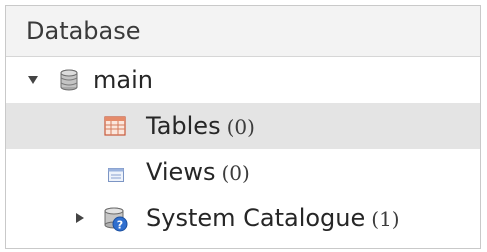 Image resolution: width=487 pixels, height=252 pixels. What do you see at coordinates (115, 219) in the screenshot?
I see `system-catalogue-icon: ?` at bounding box center [115, 219].